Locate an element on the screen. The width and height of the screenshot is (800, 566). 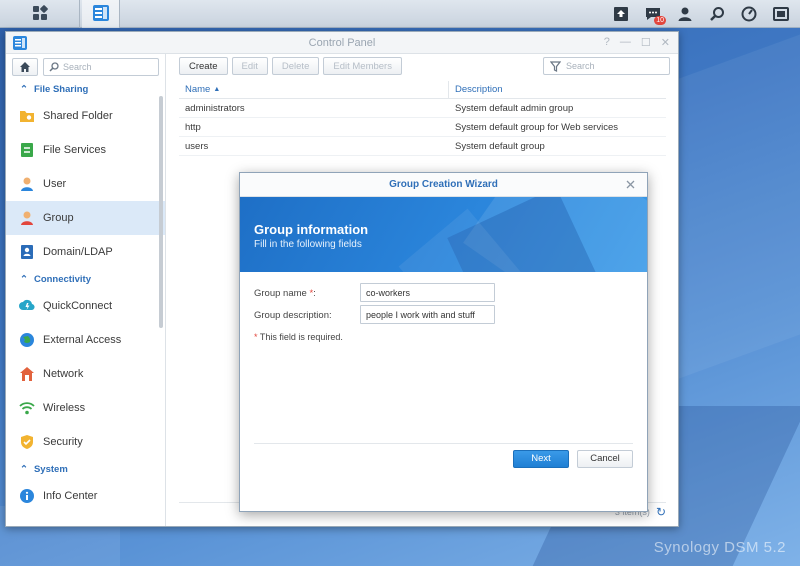
widgets-button is located at coordinates (749, 14).